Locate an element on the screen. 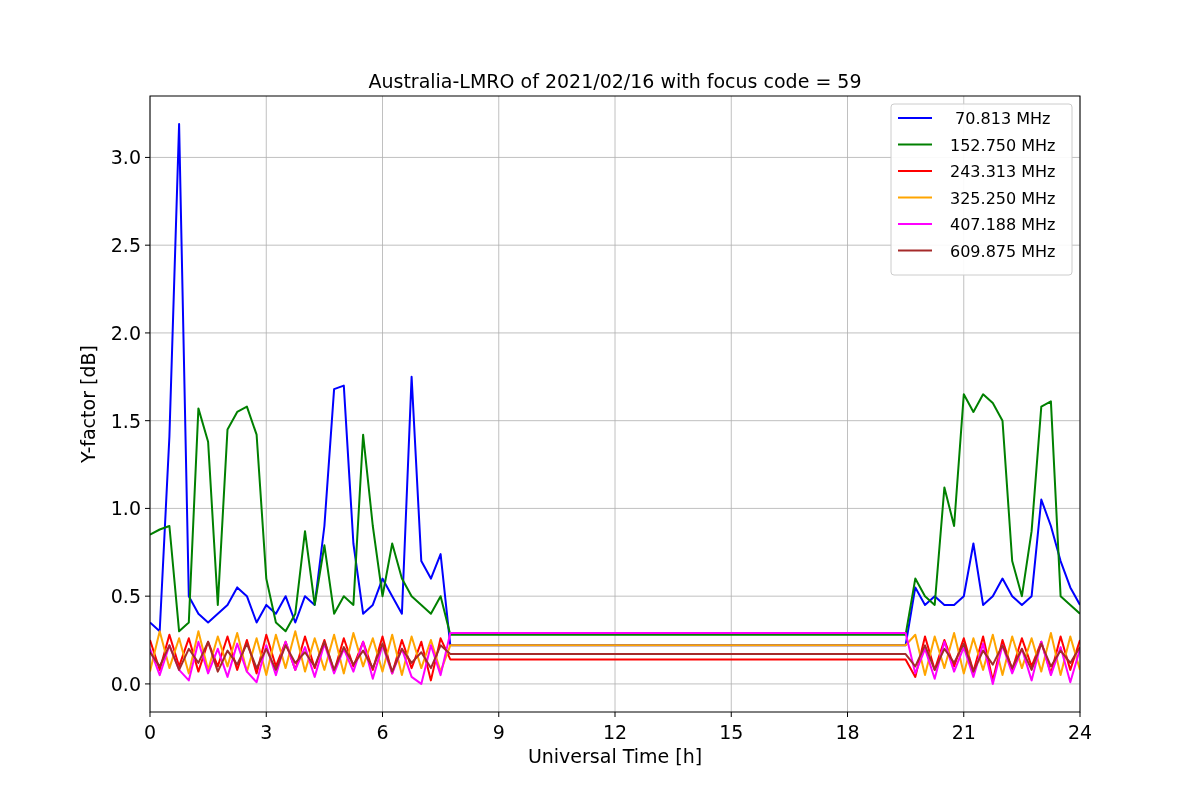  y-tick-label: 1.0 is located at coordinates (125, 508).